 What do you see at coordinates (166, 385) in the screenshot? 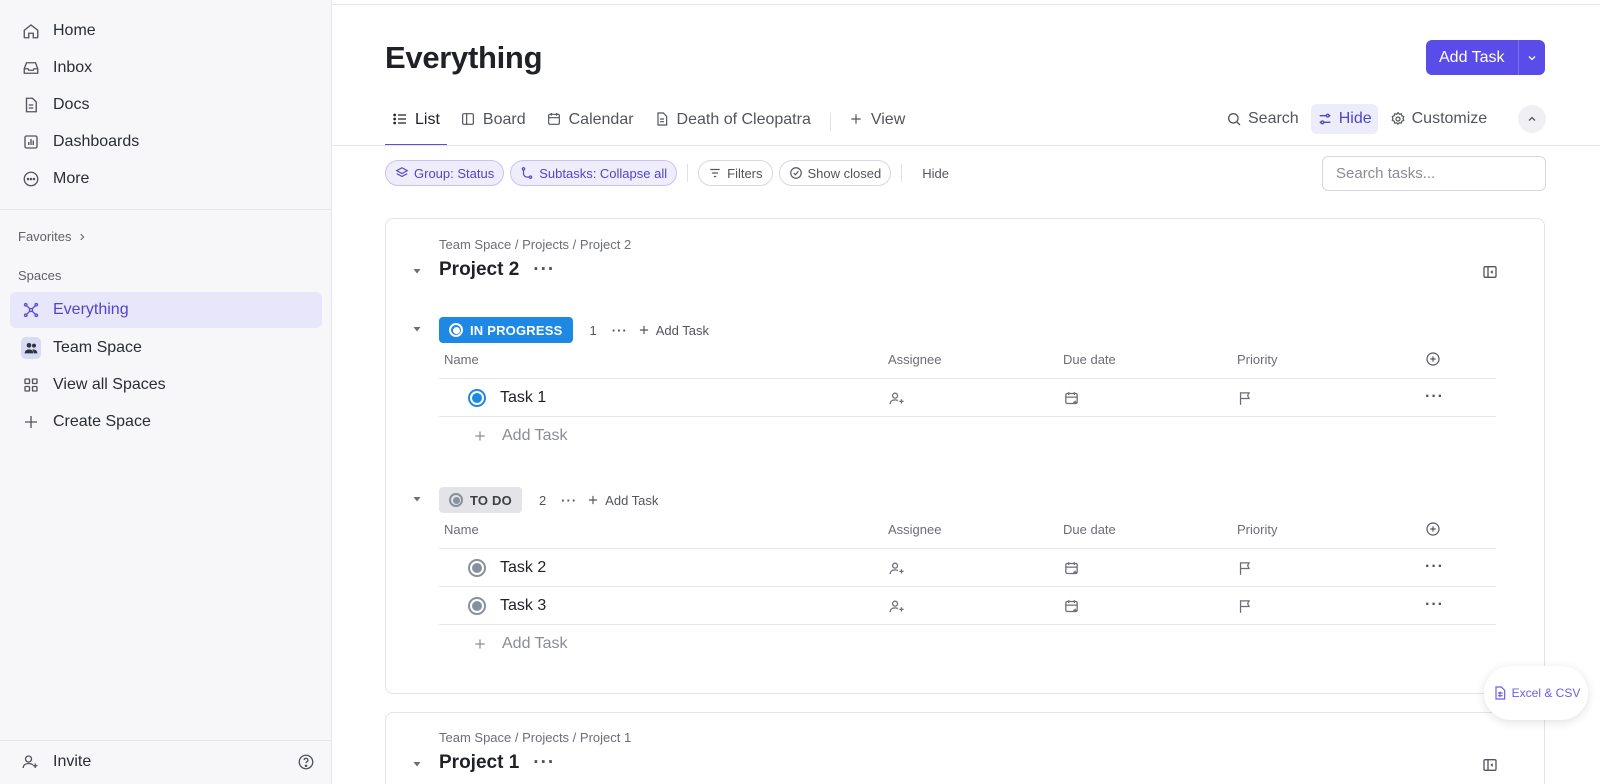
I see `view-all-spaces: View all Spaces` at bounding box center [166, 385].